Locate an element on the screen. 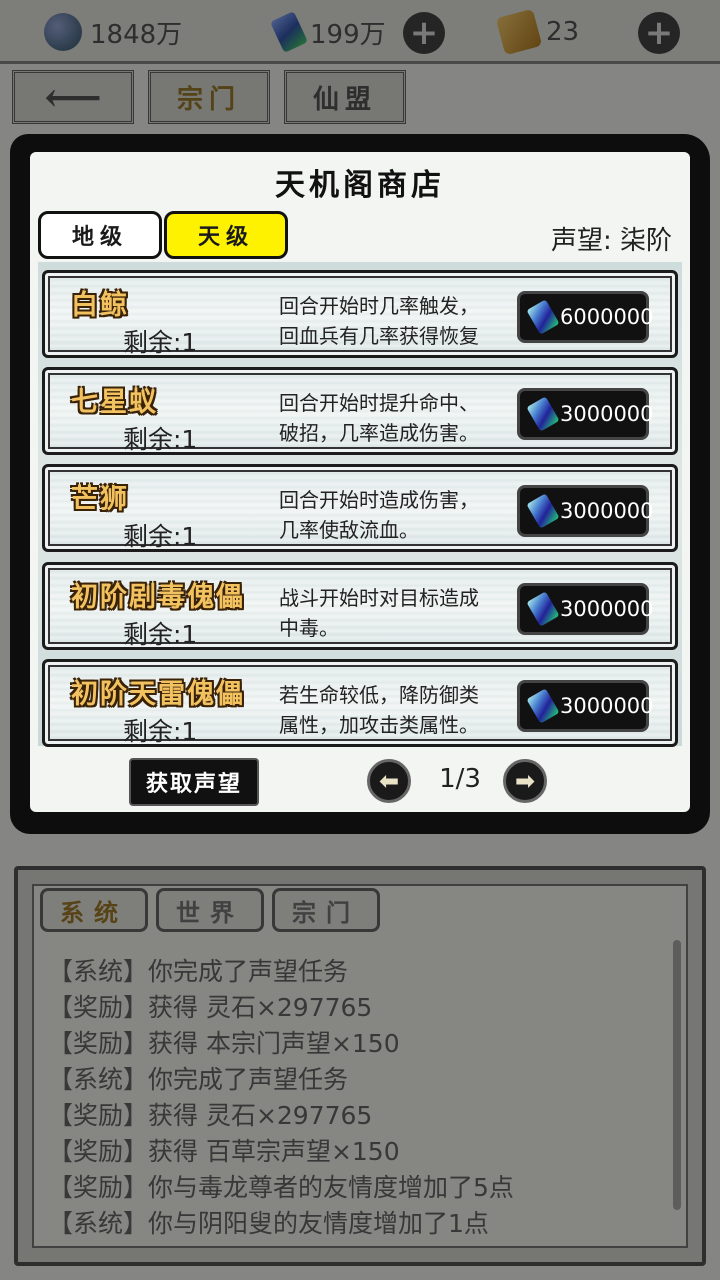 This screenshot has width=720, height=1280. shop-item: 七星蚁 剩余:1 回合开始时提升命中、 破招，几率造成伤害。 3000000 is located at coordinates (360, 411).